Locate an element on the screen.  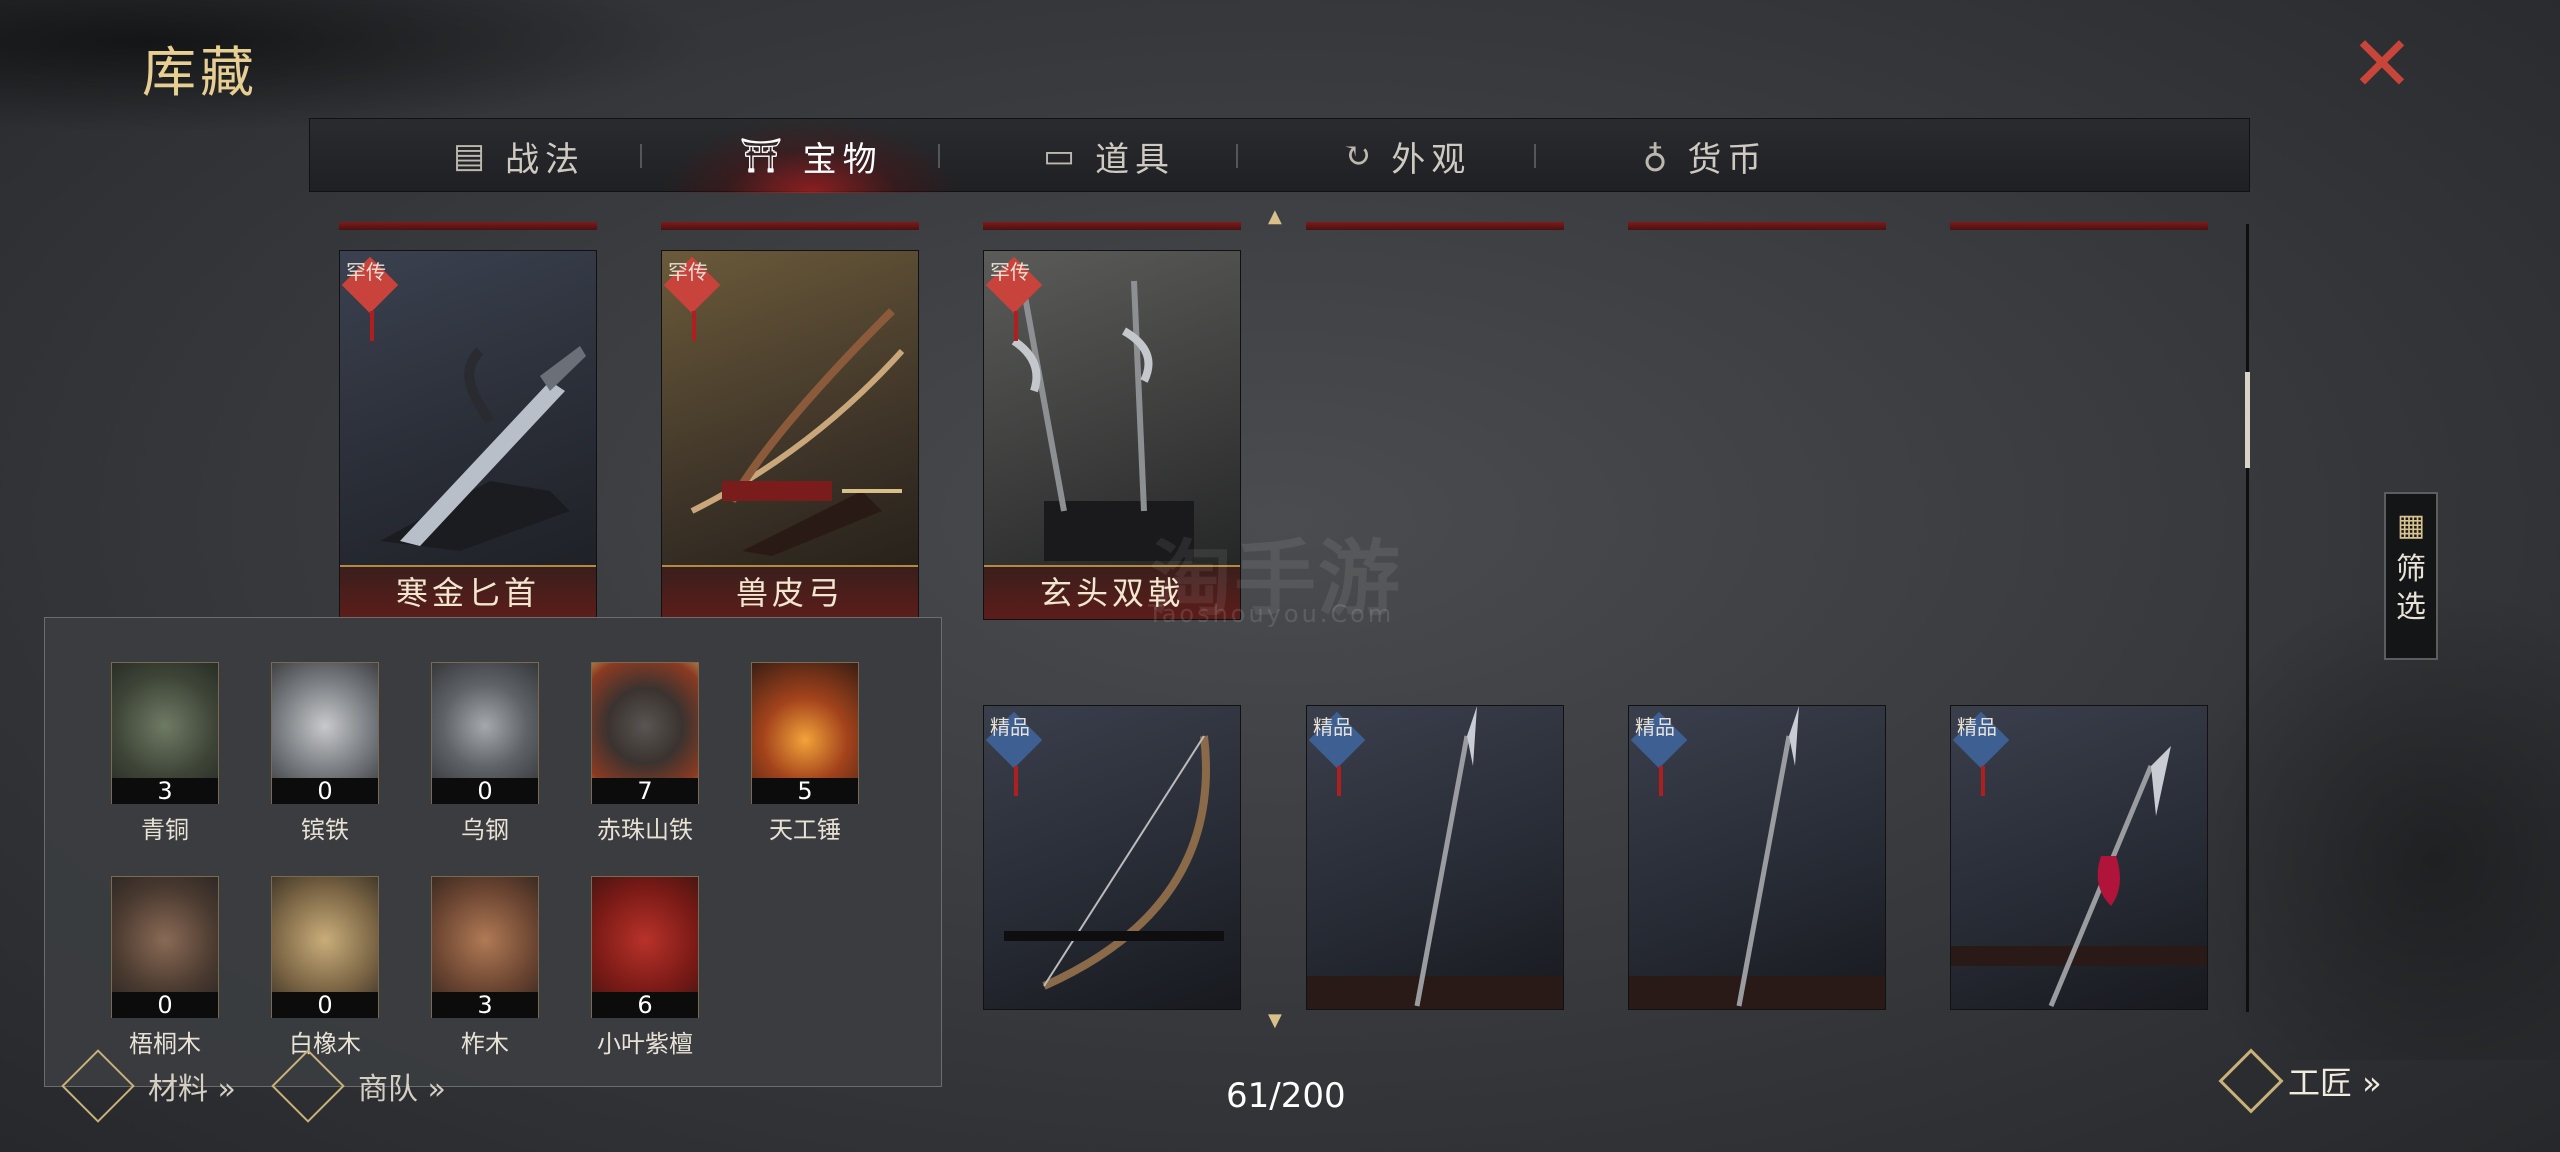
craftsman-link-label: 工匠 » is located at coordinates (2335, 1083).